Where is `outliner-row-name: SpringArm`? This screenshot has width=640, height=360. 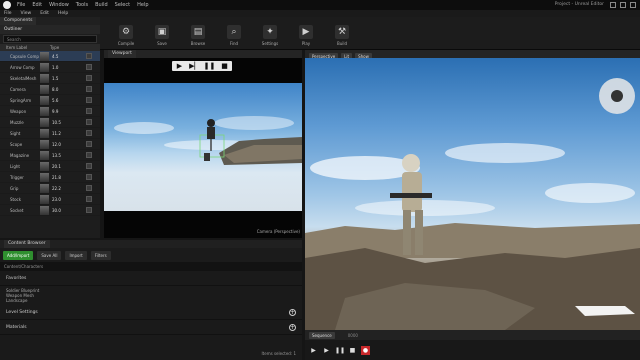 outliner-row-name: SpringArm is located at coordinates (21, 100).